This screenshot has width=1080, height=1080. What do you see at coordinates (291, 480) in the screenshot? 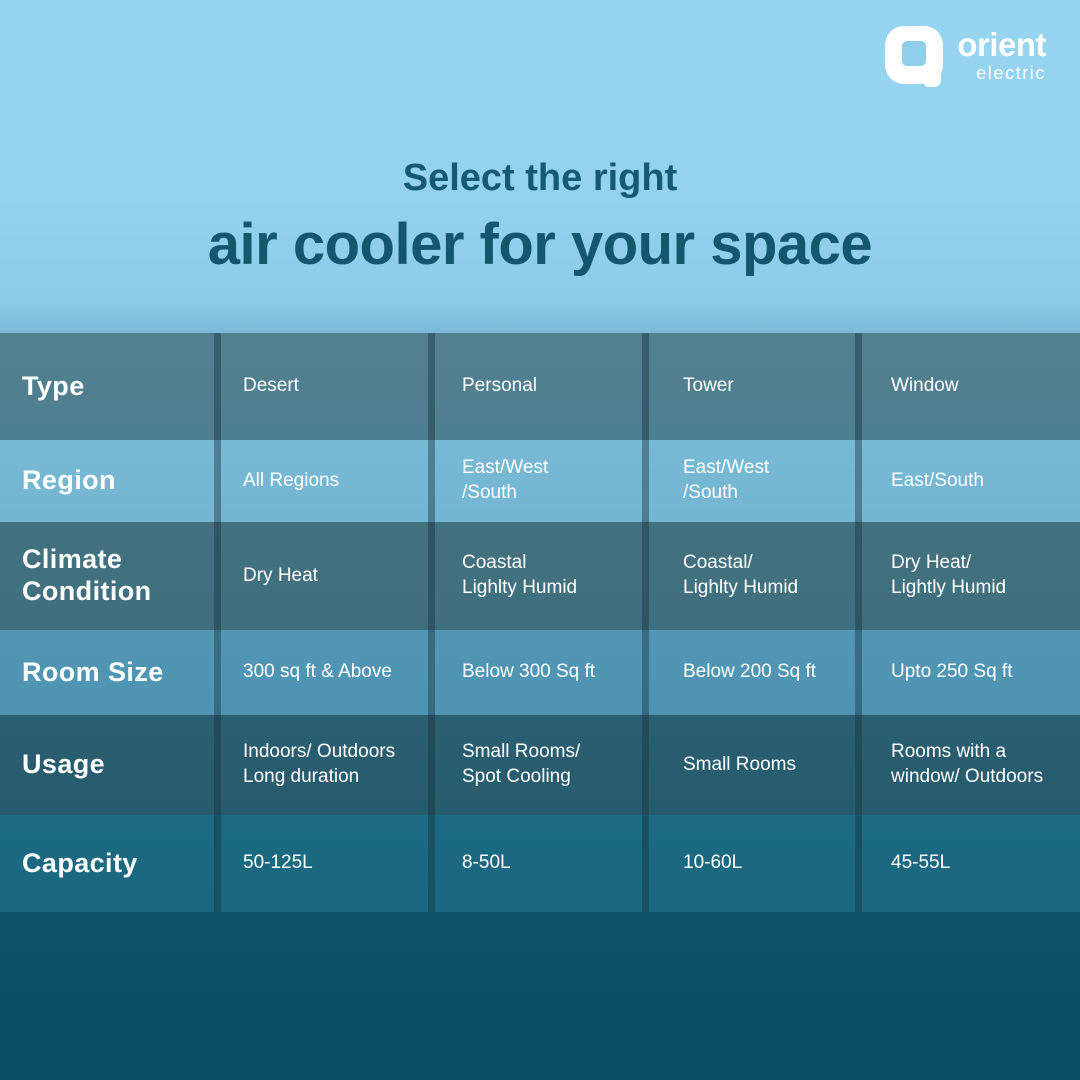
I see `table-cell: All Regions` at bounding box center [291, 480].